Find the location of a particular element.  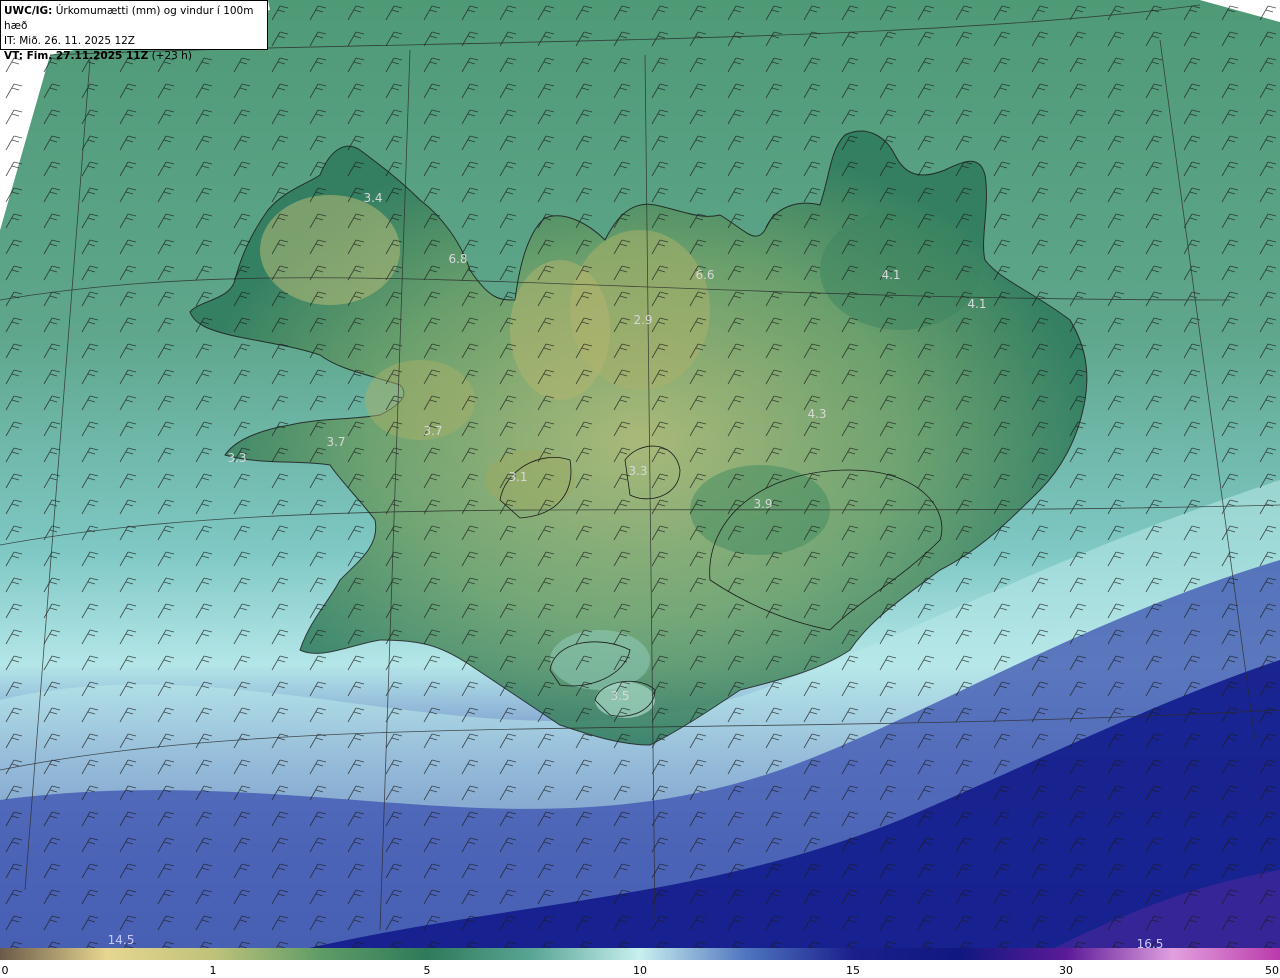

init-time: IT: Mið. 26. 11. 2025 12Z is located at coordinates (69, 41).